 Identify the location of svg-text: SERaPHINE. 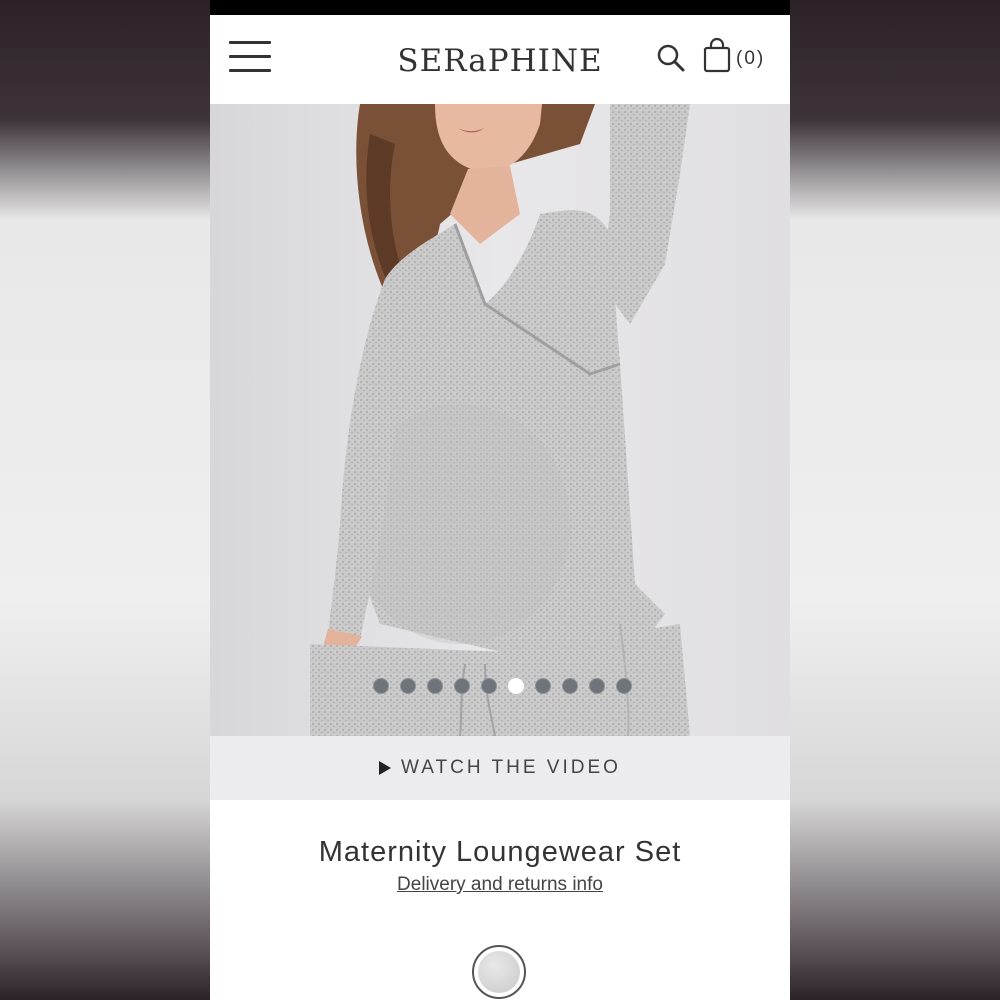
(499, 61).